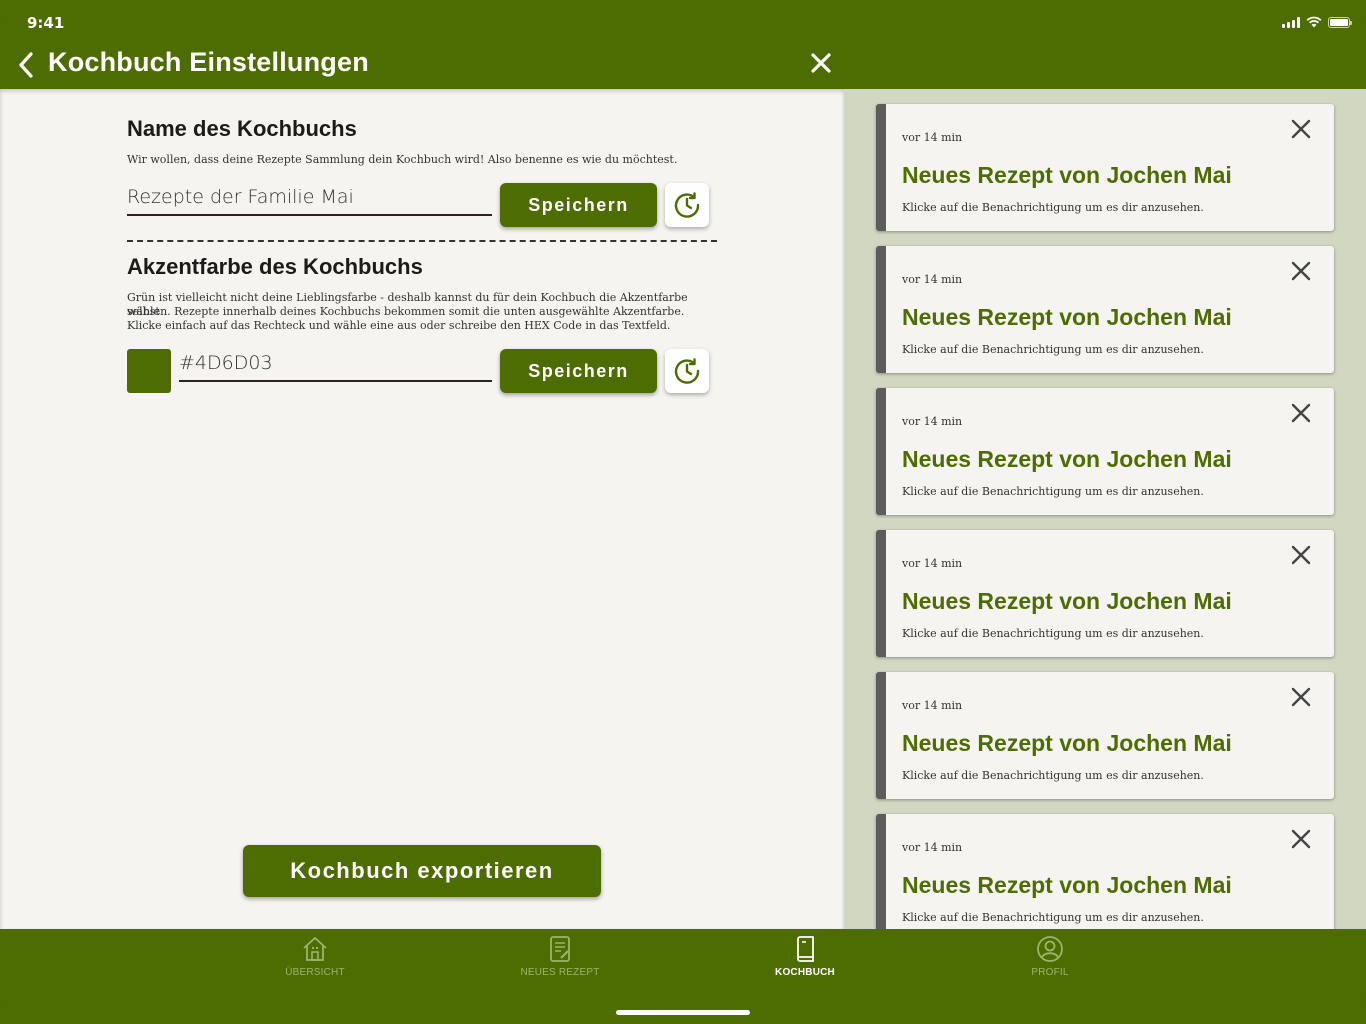 Image resolution: width=1366 pixels, height=1024 pixels. I want to click on cookbook-name-input: Rezepte der Familie Mai, so click(309, 199).